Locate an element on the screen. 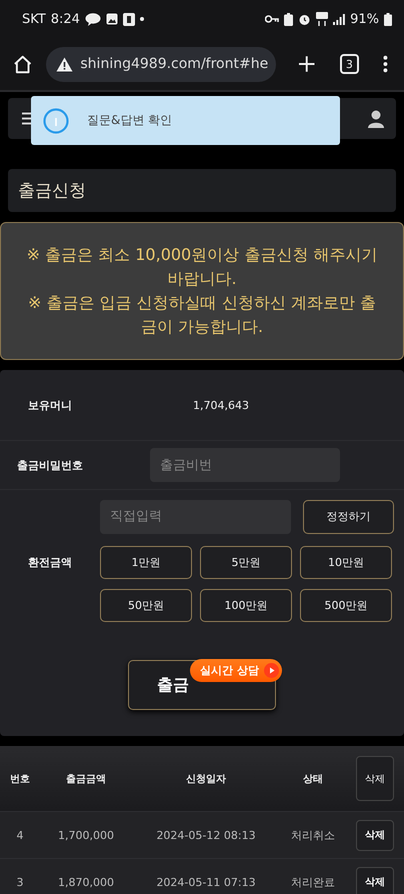 The height and width of the screenshot is (894, 404). address-bar: shining4989.com/front#he is located at coordinates (161, 64).